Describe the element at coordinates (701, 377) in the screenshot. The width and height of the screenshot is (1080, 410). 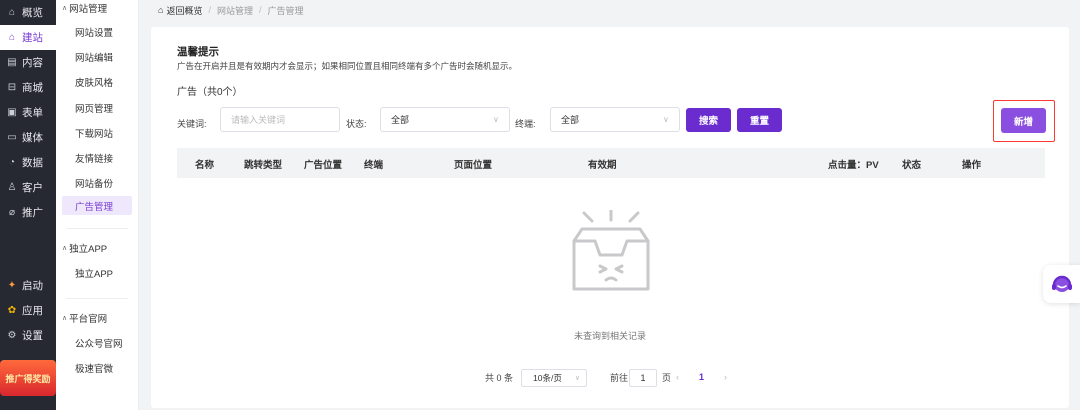
I see `page-number-current: 1` at that location.